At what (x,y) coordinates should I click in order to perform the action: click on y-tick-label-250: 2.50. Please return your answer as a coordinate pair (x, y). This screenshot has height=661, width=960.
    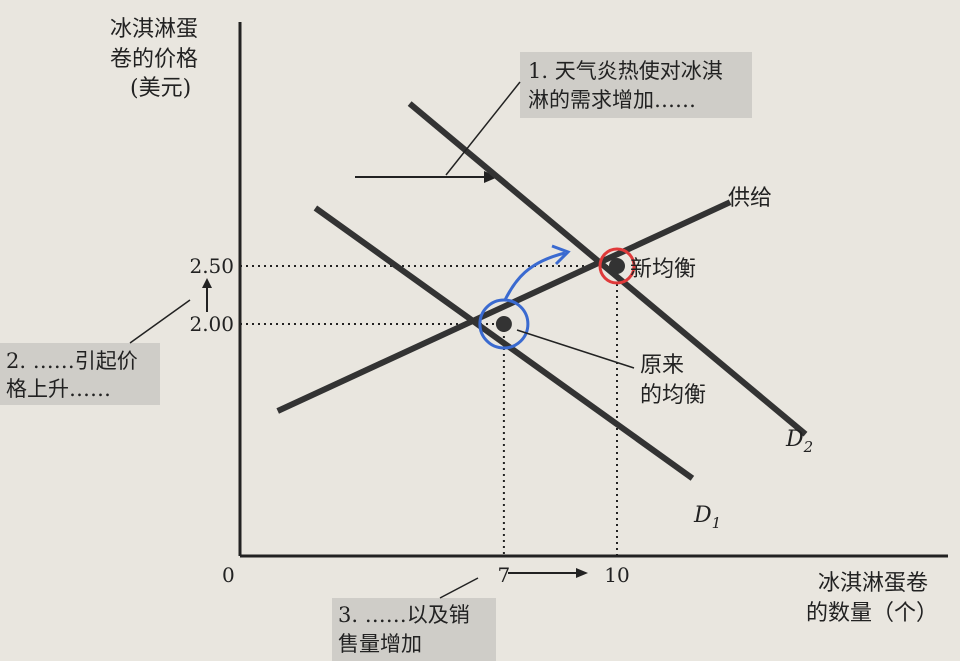
    Looking at the image, I should click on (211, 266).